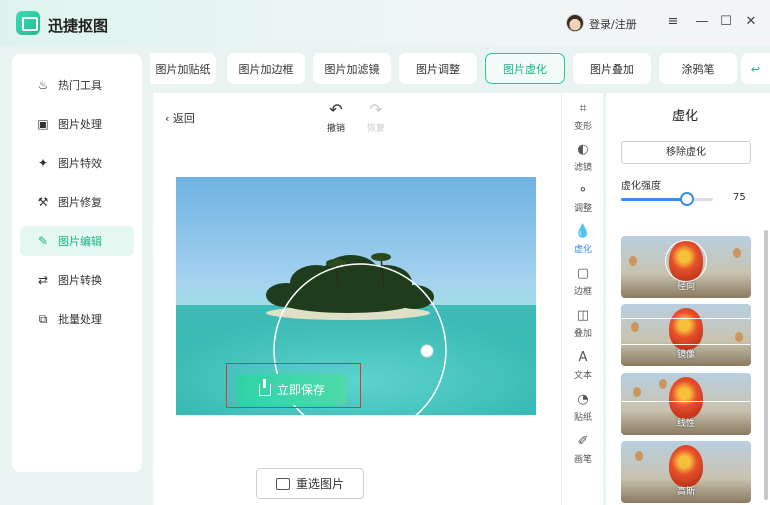  Describe the element at coordinates (641, 186) in the screenshot. I see `blur-intensity-label: 虚化强度` at that location.